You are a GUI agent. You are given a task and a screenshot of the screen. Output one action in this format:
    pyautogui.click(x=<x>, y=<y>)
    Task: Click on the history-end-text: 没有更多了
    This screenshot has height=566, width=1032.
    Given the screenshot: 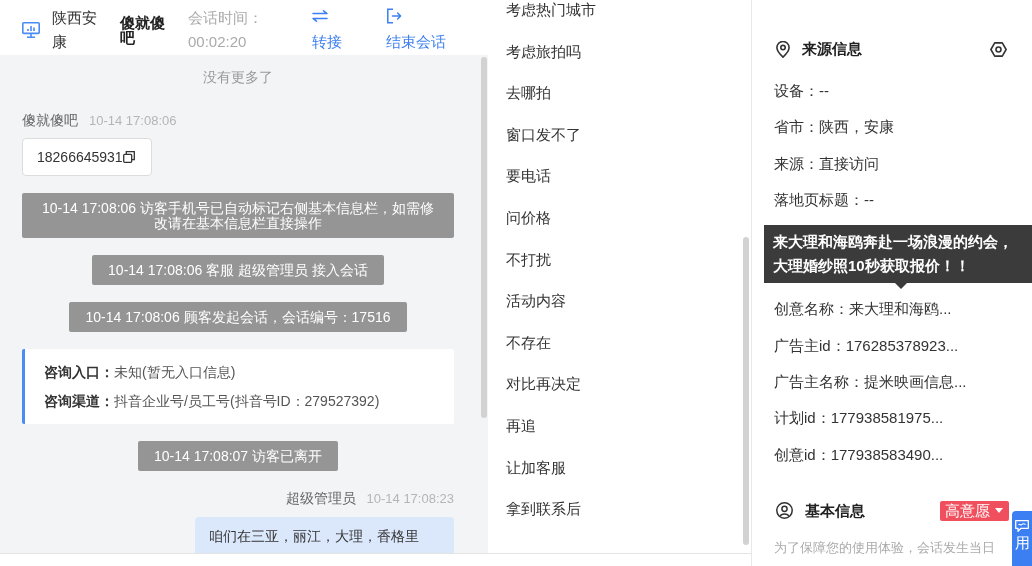 What is the action you would take?
    pyautogui.click(x=238, y=77)
    